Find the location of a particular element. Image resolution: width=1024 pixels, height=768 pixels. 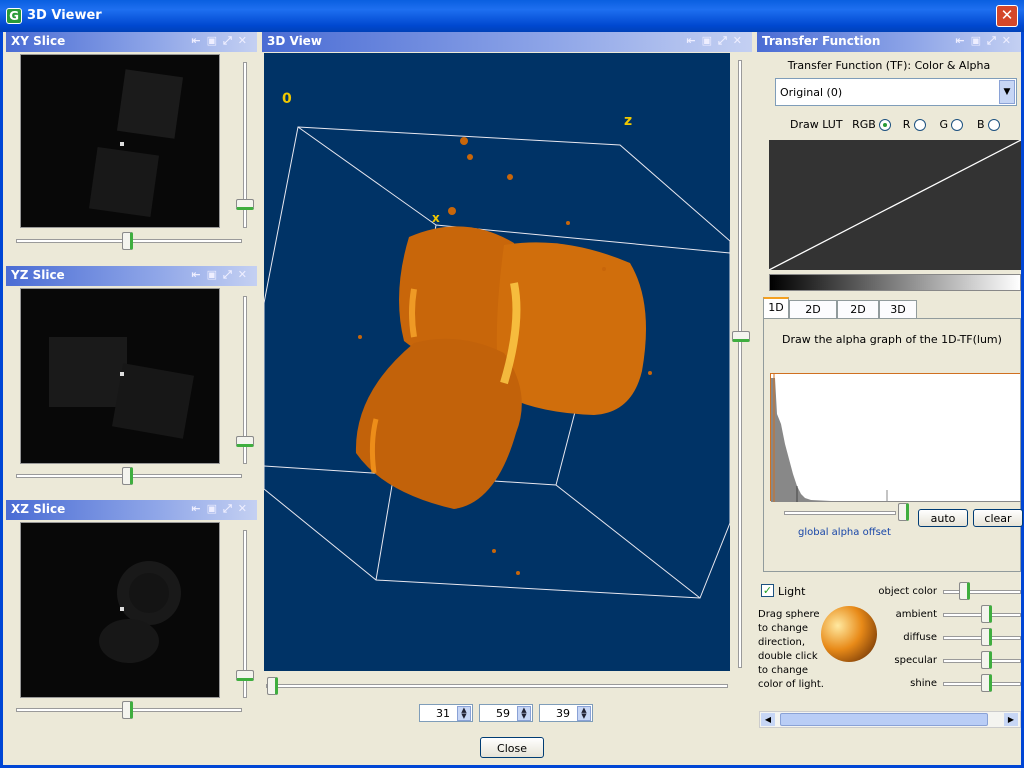

xy-horizontal-slider is located at coordinates (127, 241).